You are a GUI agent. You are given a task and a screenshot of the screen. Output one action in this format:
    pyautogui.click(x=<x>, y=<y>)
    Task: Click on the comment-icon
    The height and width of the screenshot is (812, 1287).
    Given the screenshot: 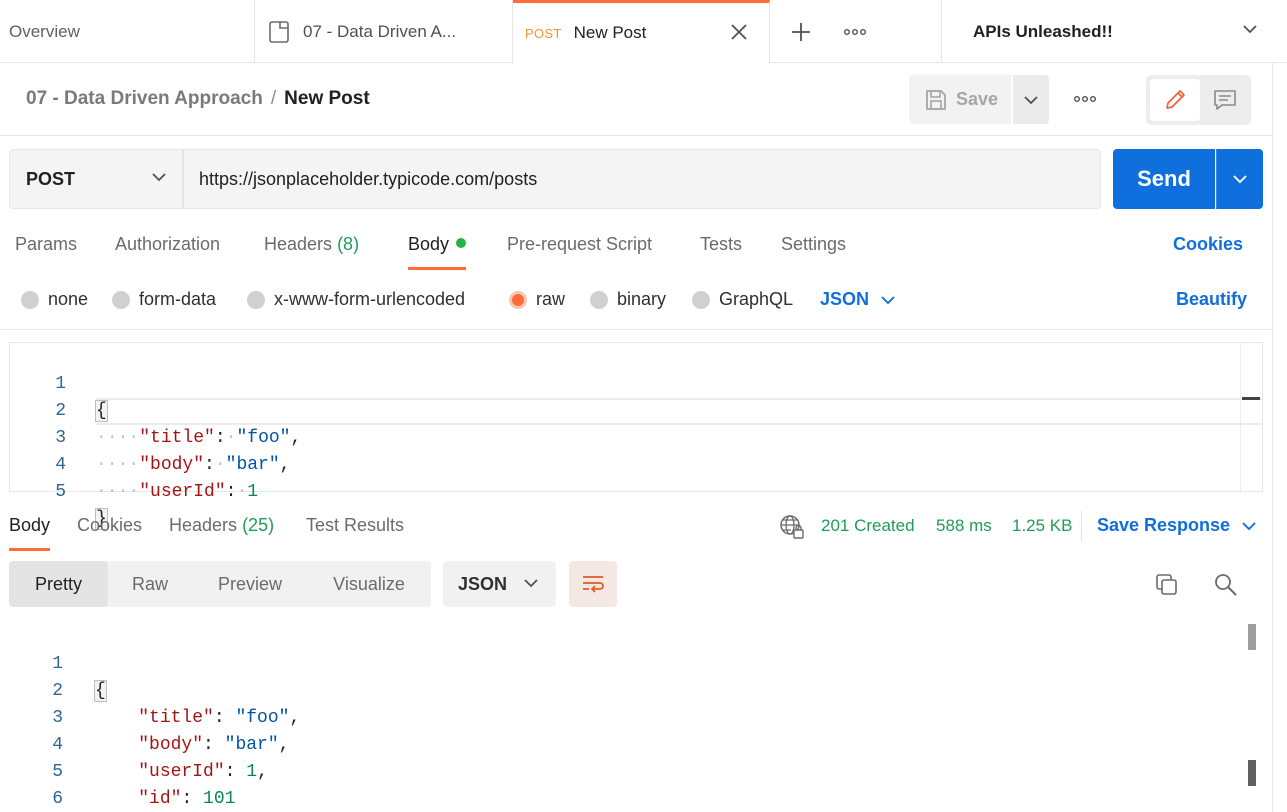 What is the action you would take?
    pyautogui.click(x=1225, y=100)
    